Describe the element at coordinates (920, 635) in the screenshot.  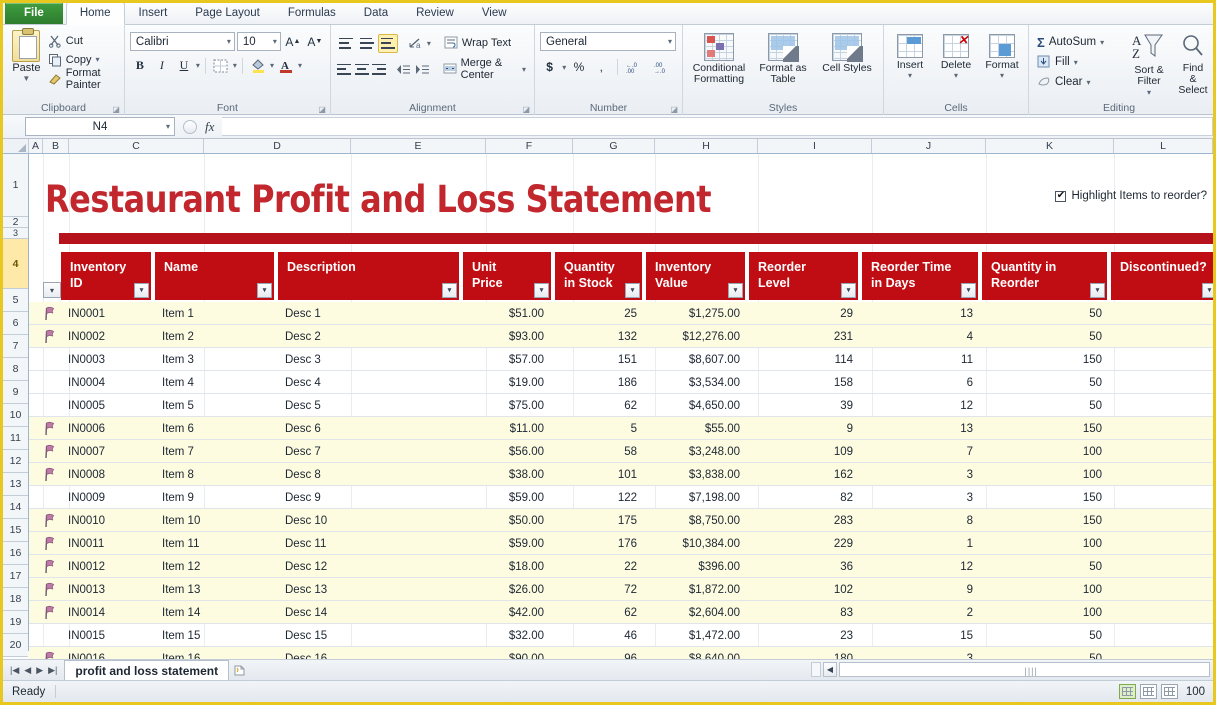
I see `cell-reorder-days: 15` at that location.